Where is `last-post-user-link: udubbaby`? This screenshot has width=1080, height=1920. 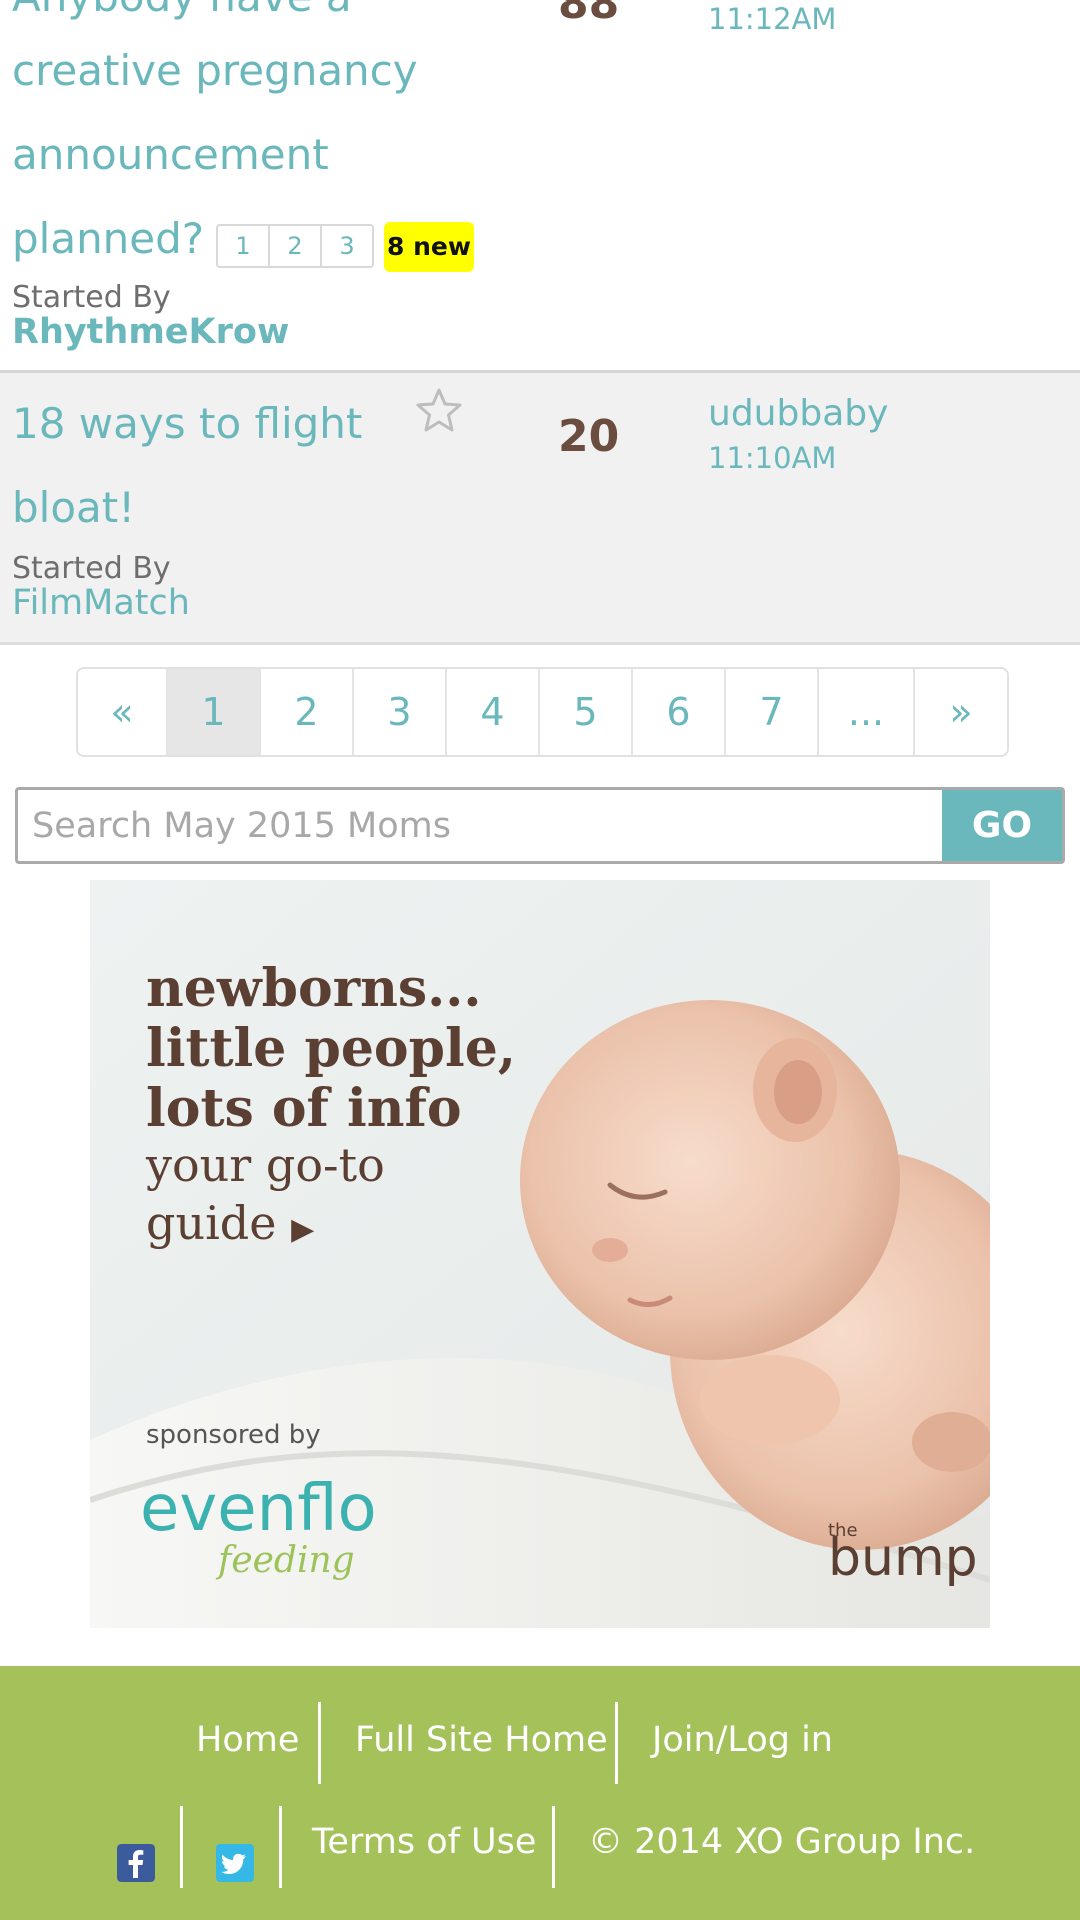
last-post-user-link: udubbaby is located at coordinates (798, 413).